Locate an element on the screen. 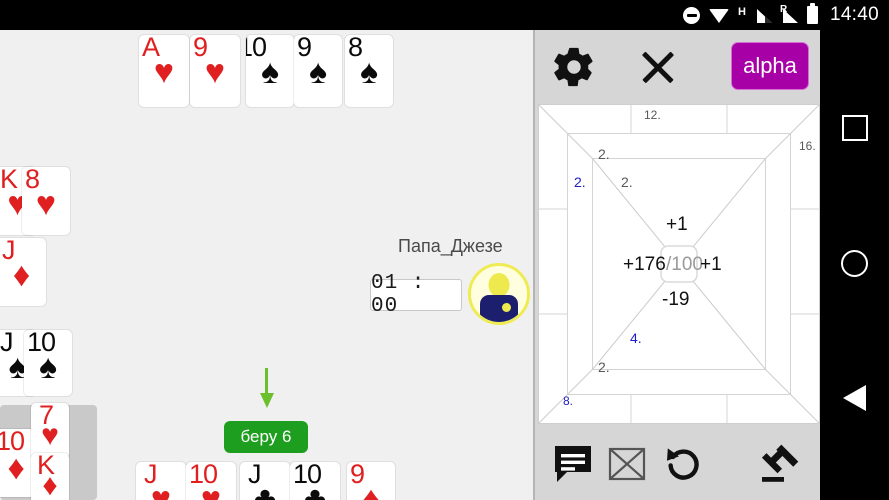 This screenshot has width=889, height=500. card: 9 ♠ is located at coordinates (318, 71).